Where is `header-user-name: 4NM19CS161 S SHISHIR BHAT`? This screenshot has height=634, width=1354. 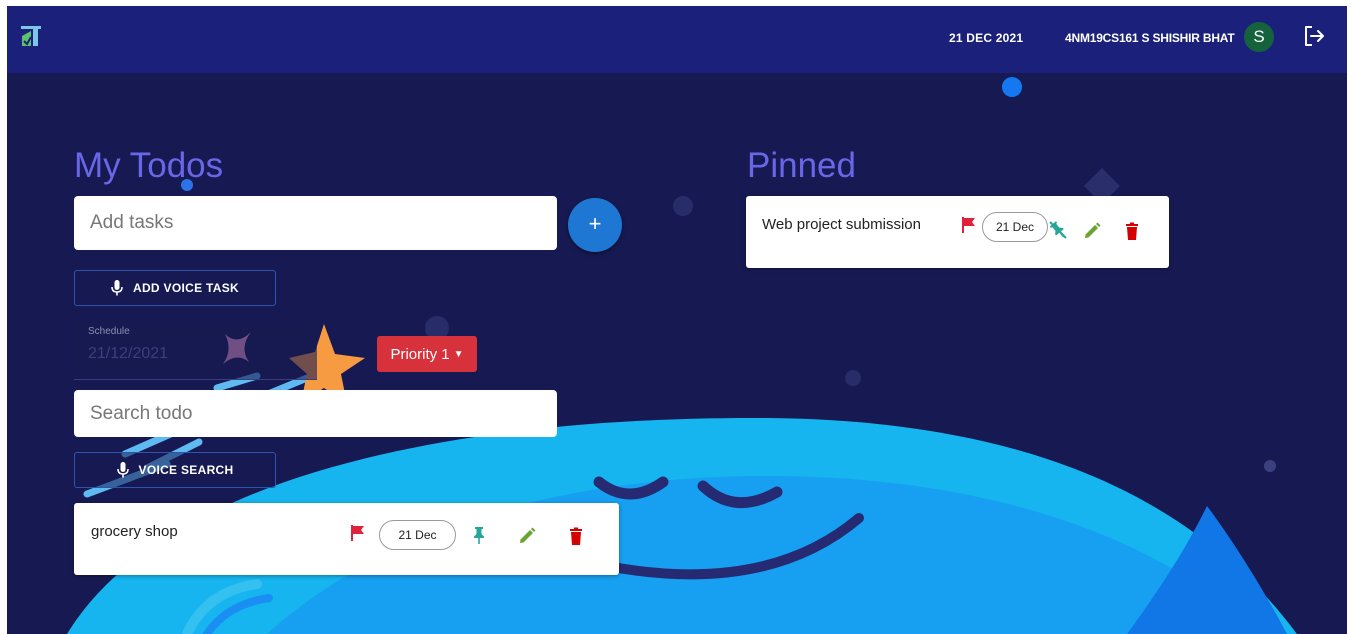 header-user-name: 4NM19CS161 S SHISHIR BHAT is located at coordinates (1150, 38).